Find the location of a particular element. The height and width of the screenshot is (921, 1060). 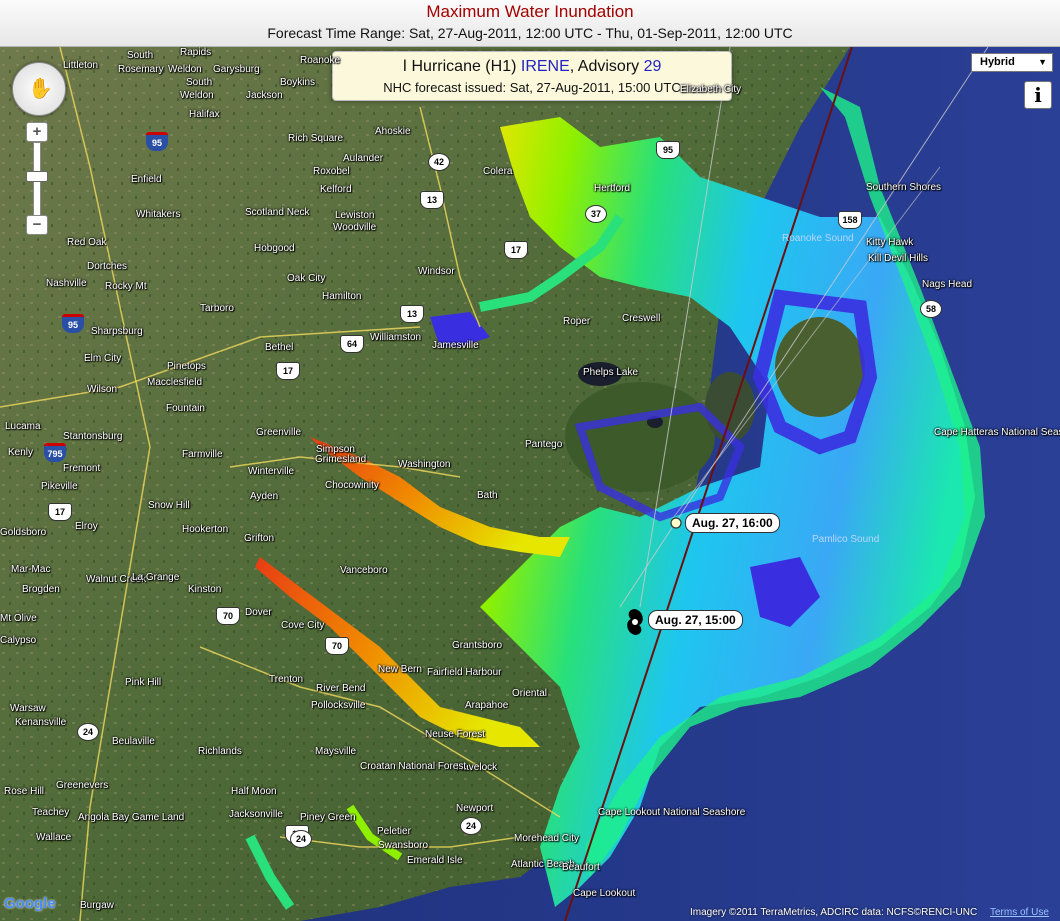

place-label: Rich Square is located at coordinates (316, 138).